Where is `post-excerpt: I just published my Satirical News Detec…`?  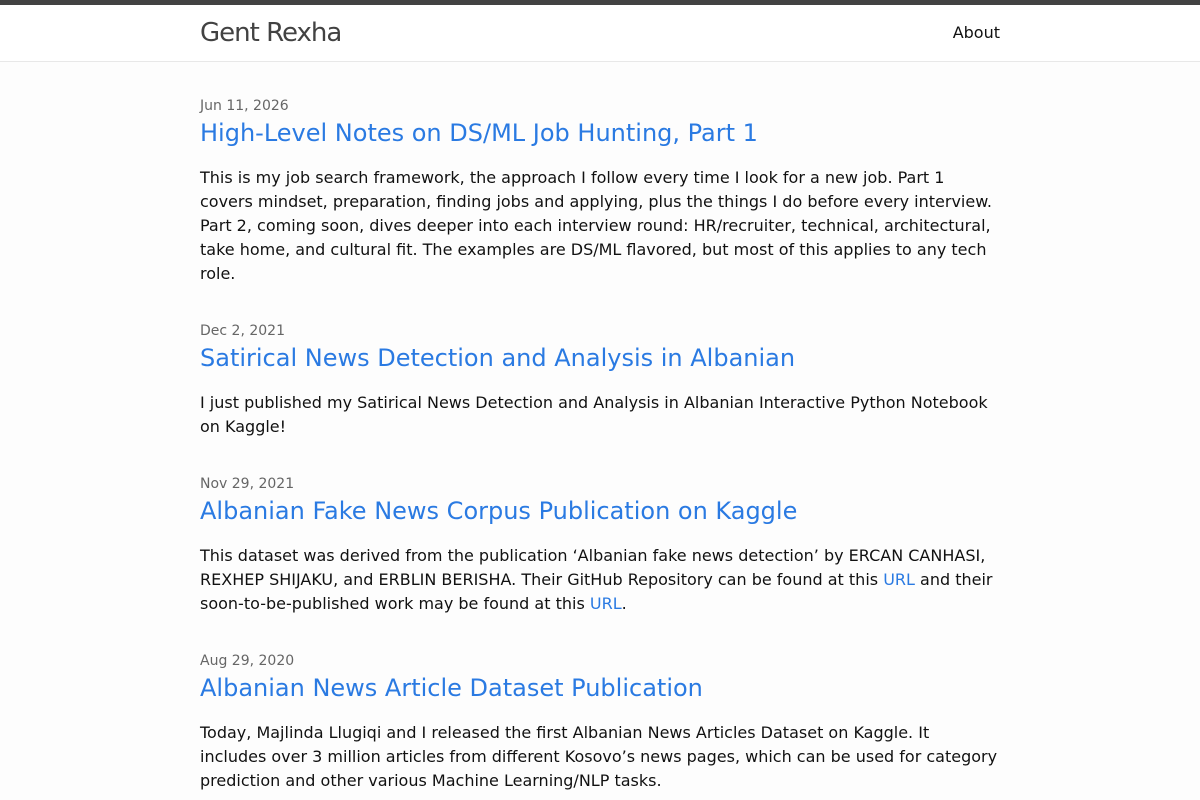 post-excerpt: I just published my Satirical News Detec… is located at coordinates (594, 414).